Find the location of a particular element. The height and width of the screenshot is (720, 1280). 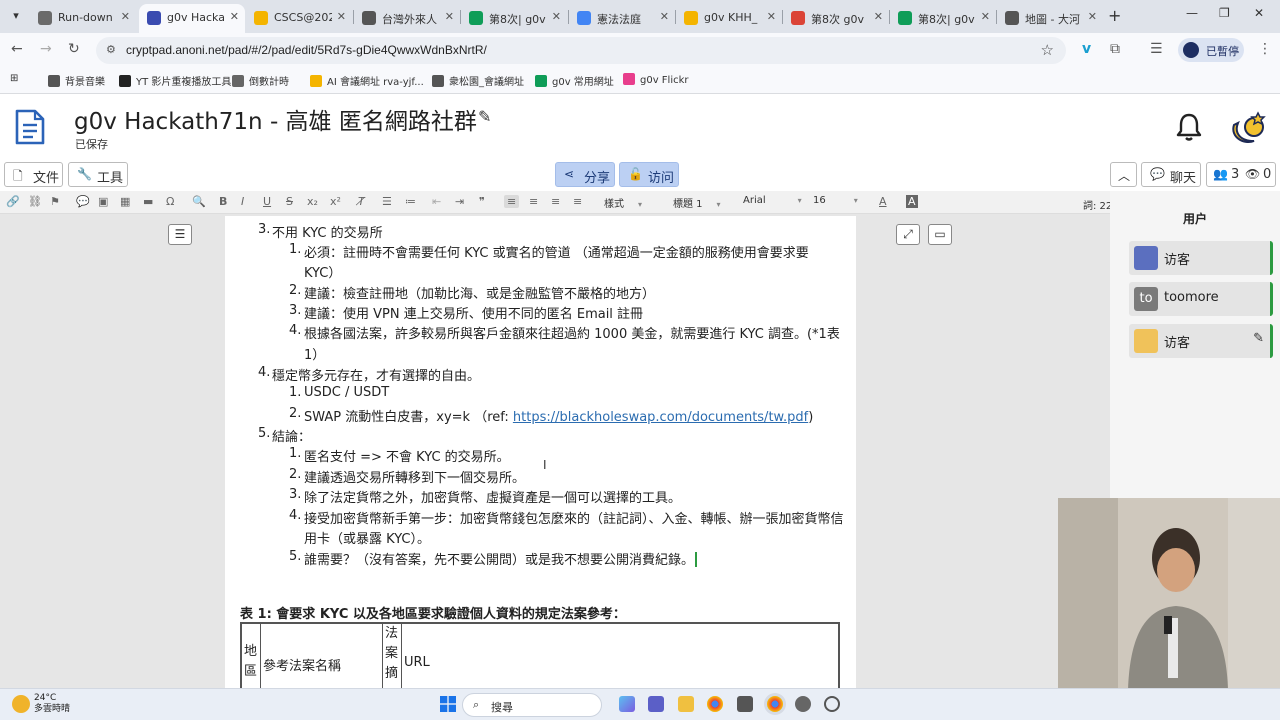

browser-tab: g0v KHH_ ✕ is located at coordinates (729, 18).